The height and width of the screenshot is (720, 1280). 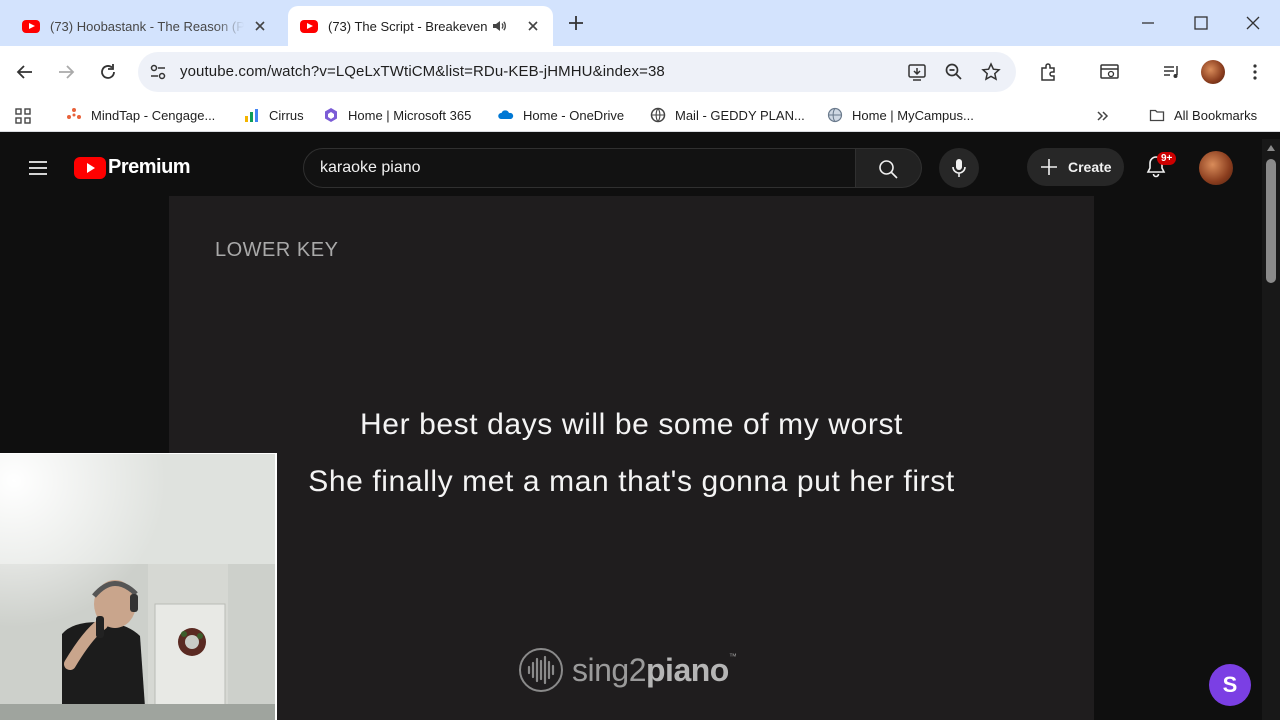 What do you see at coordinates (286, 115) in the screenshot?
I see `bookmark-label: Cirrus` at bounding box center [286, 115].